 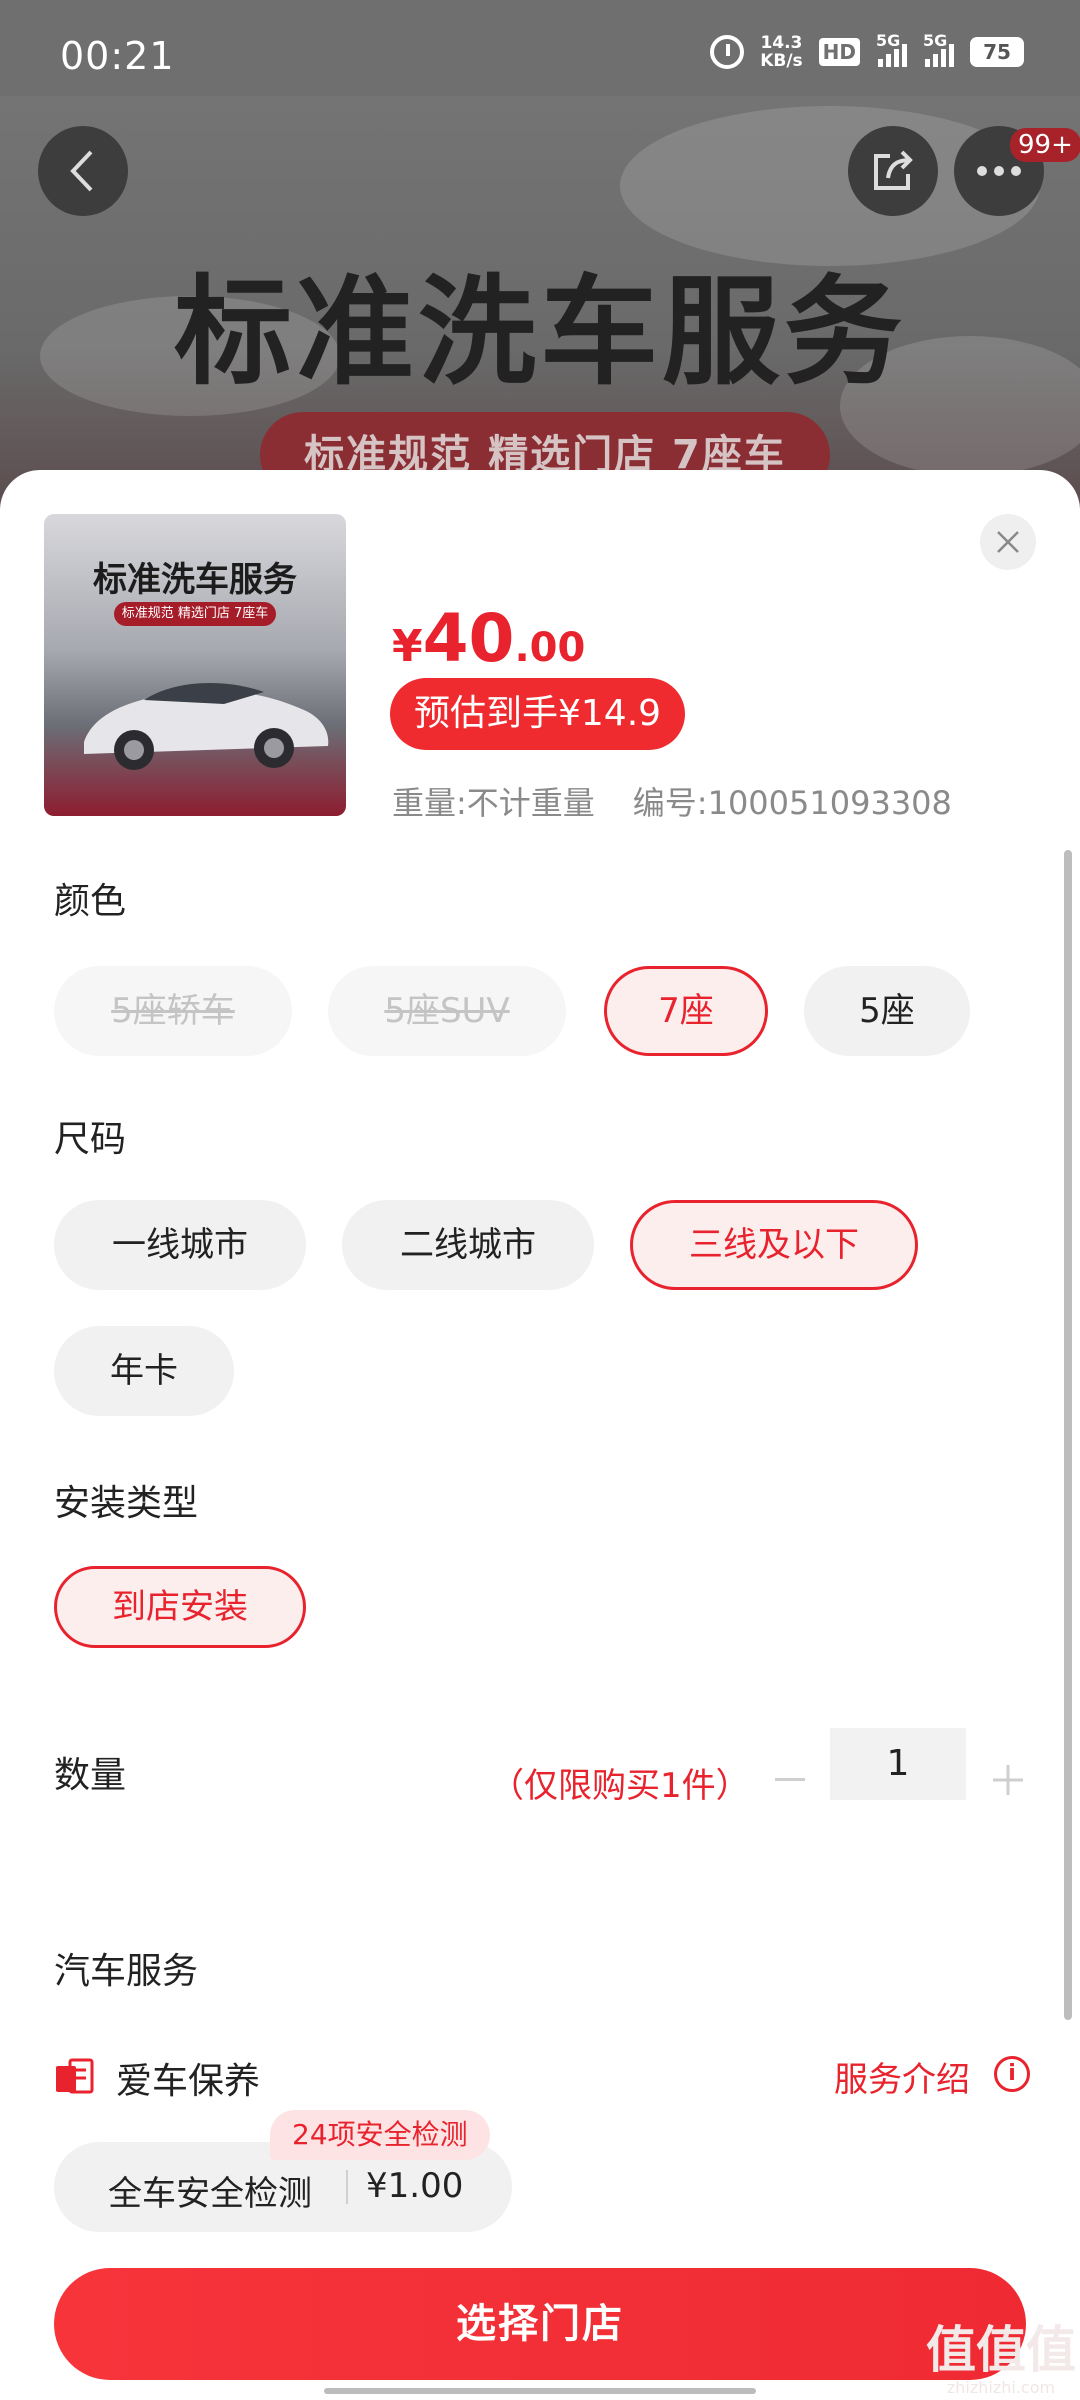 What do you see at coordinates (540, 48) in the screenshot?
I see `status-bar: 00:21 14.3 KB/s HD 5G 5G 75` at bounding box center [540, 48].